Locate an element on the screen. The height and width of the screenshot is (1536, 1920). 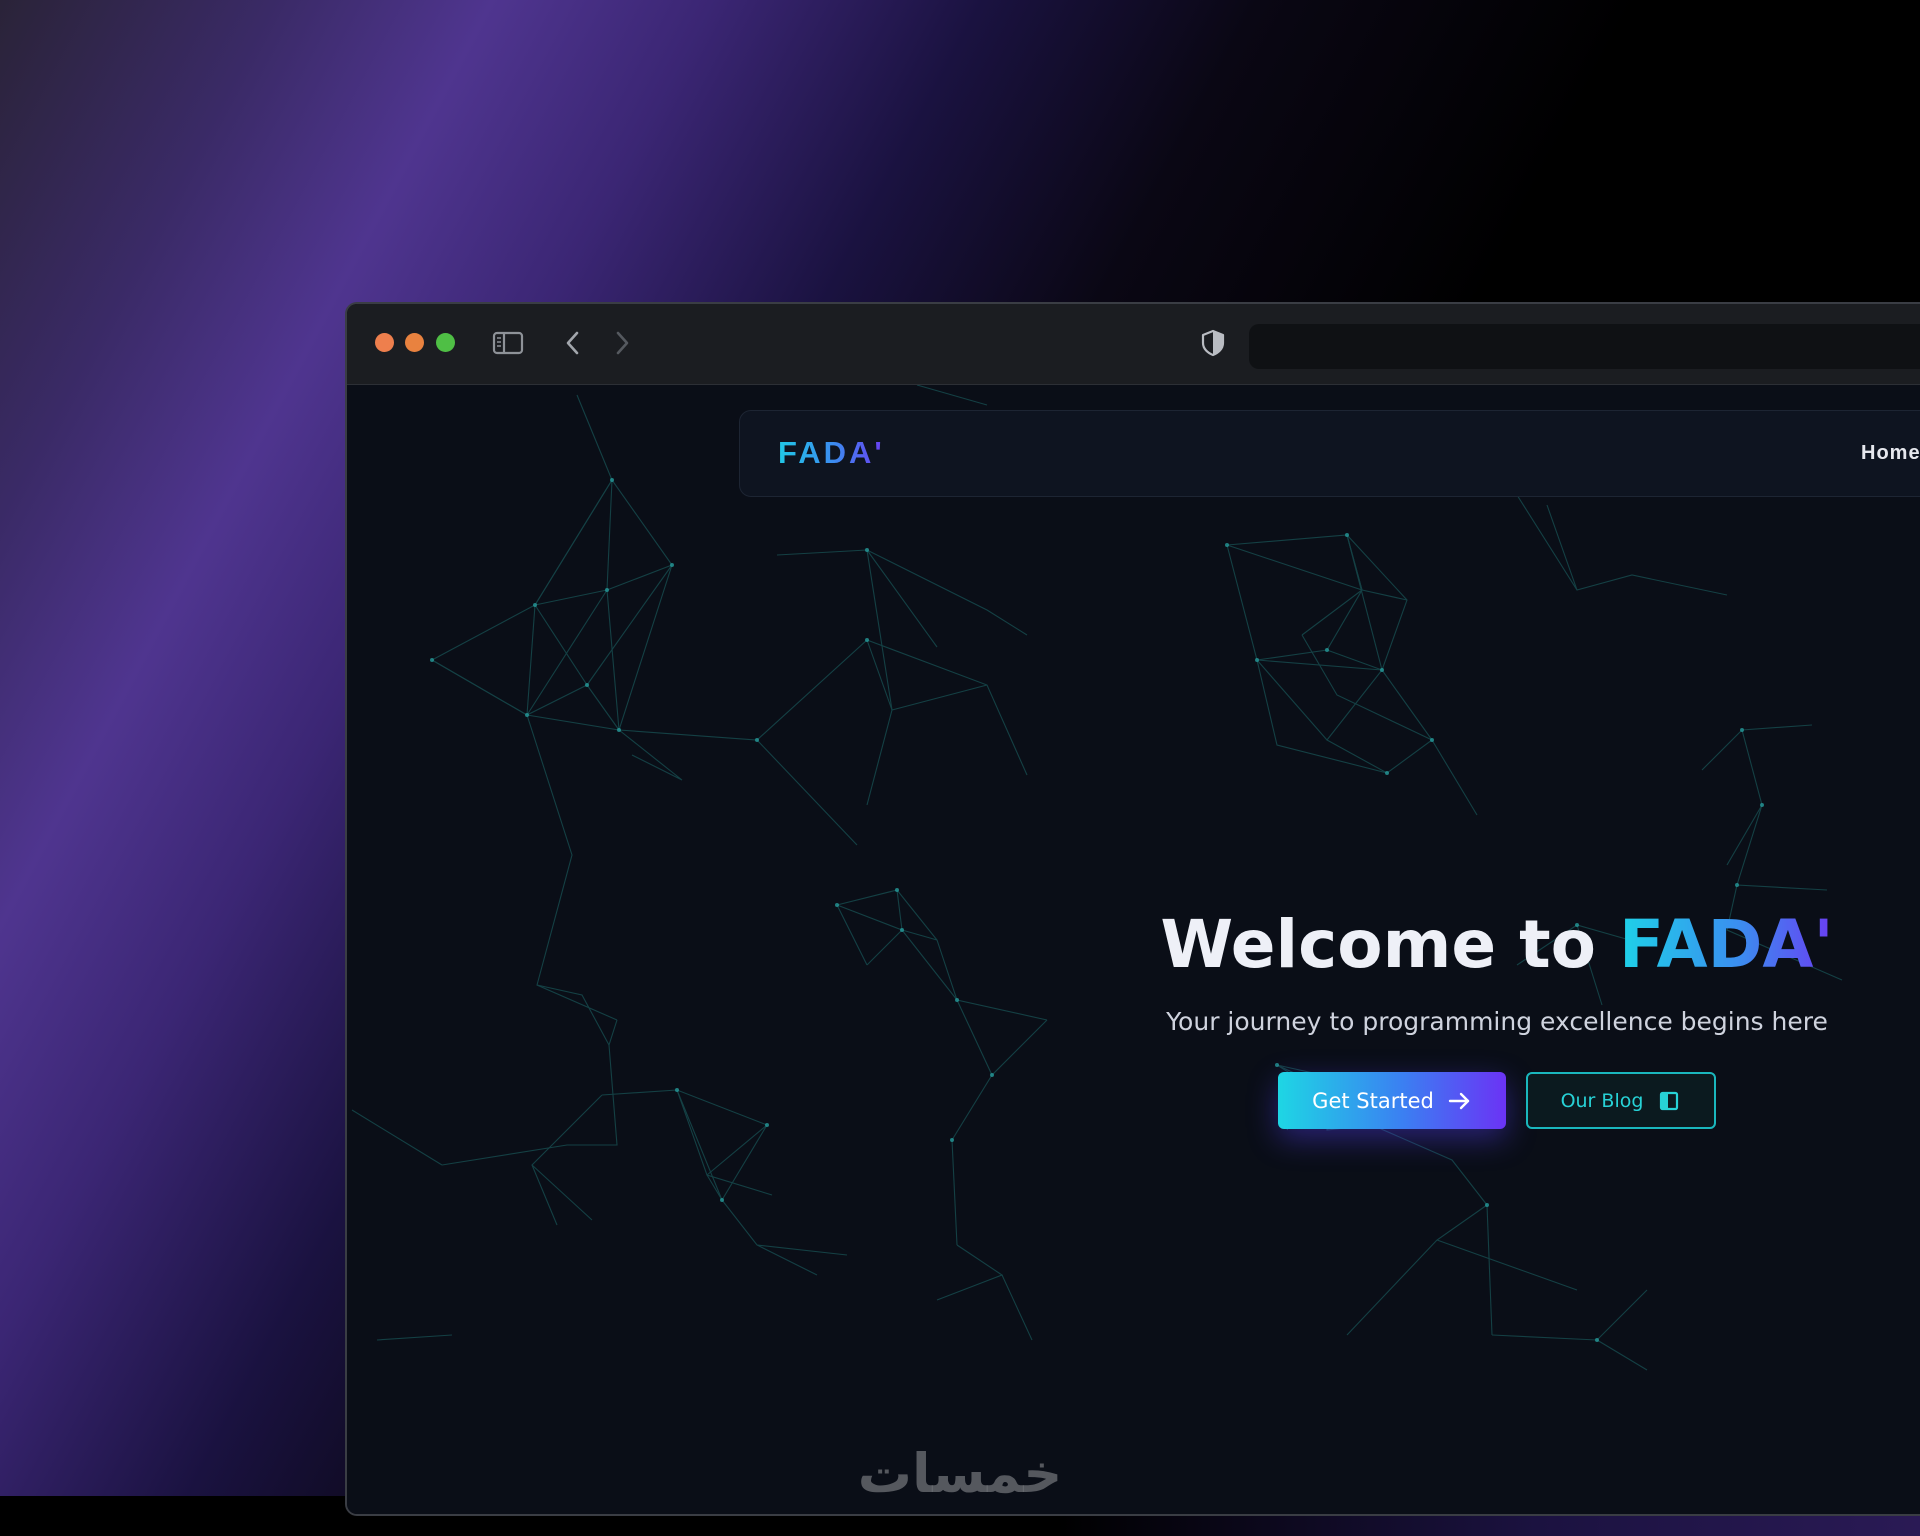
shield-icon is located at coordinates (1213, 343).